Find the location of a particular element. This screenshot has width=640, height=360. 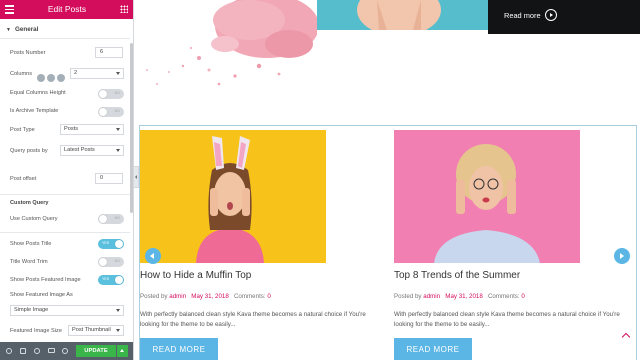

post-type-label: Post Type is located at coordinates (22, 130).